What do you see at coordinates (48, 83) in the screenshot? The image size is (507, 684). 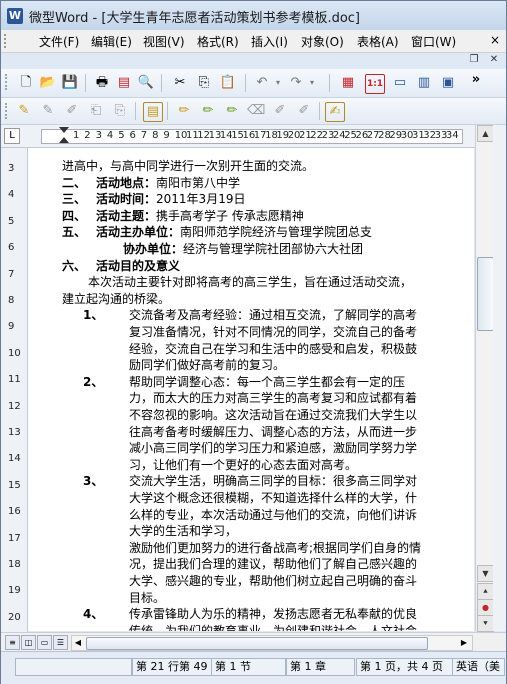 I see `open-folder-icon: 📂` at bounding box center [48, 83].